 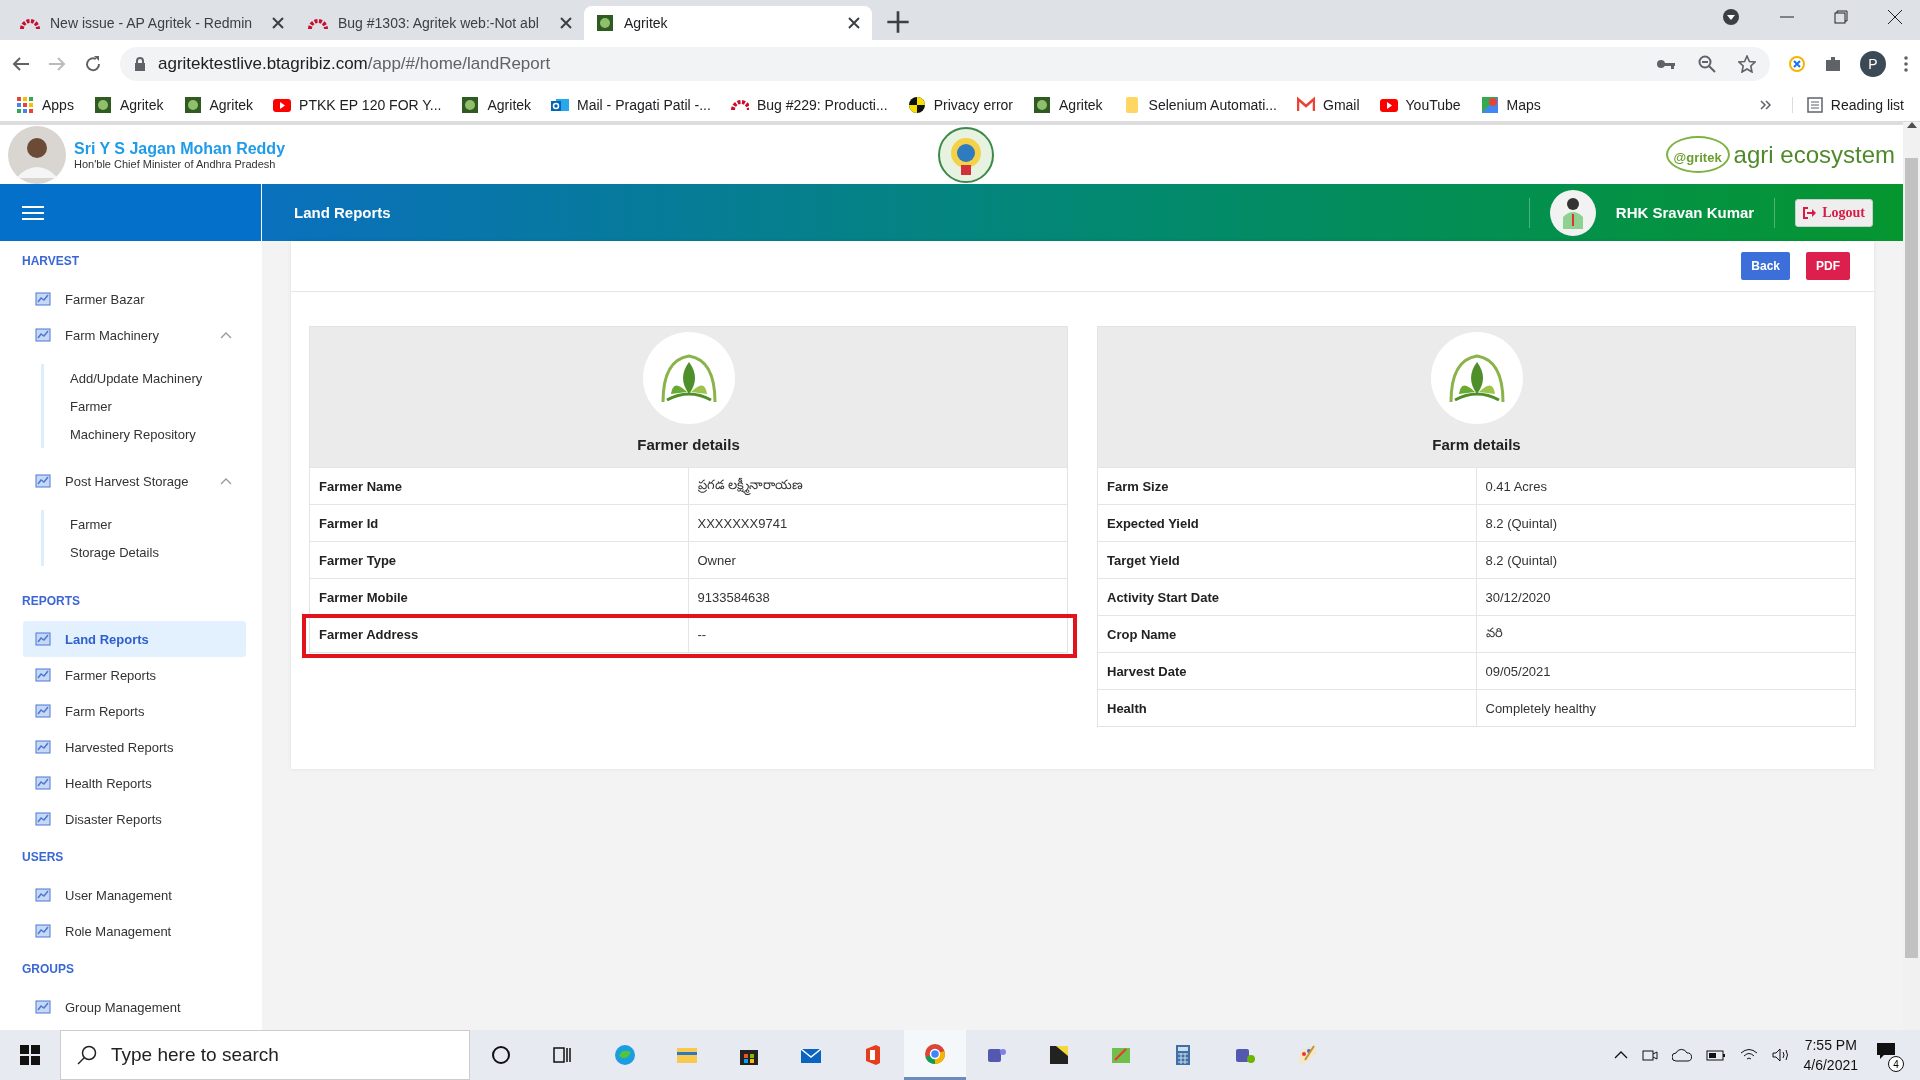 What do you see at coordinates (1847, 104) in the screenshot?
I see `reading-list-button: Reading list` at bounding box center [1847, 104].